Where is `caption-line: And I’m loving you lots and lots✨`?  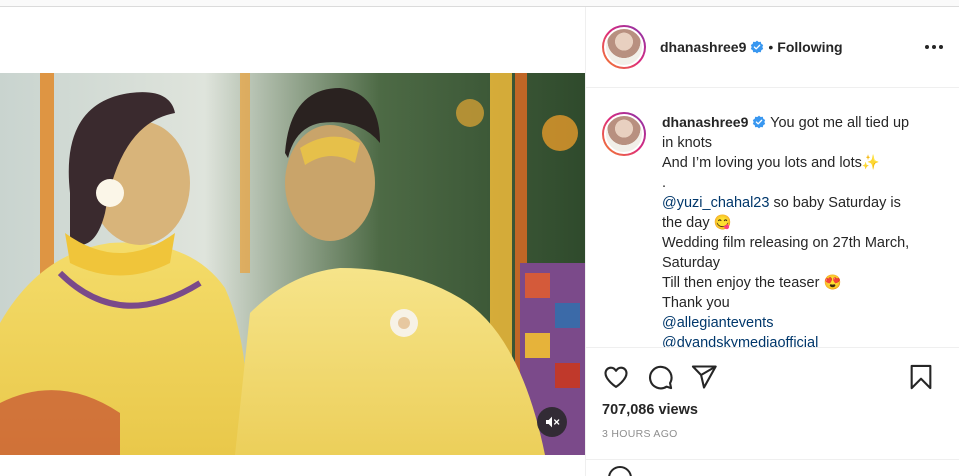
caption-line: And I’m loving you lots and lots✨ is located at coordinates (771, 163).